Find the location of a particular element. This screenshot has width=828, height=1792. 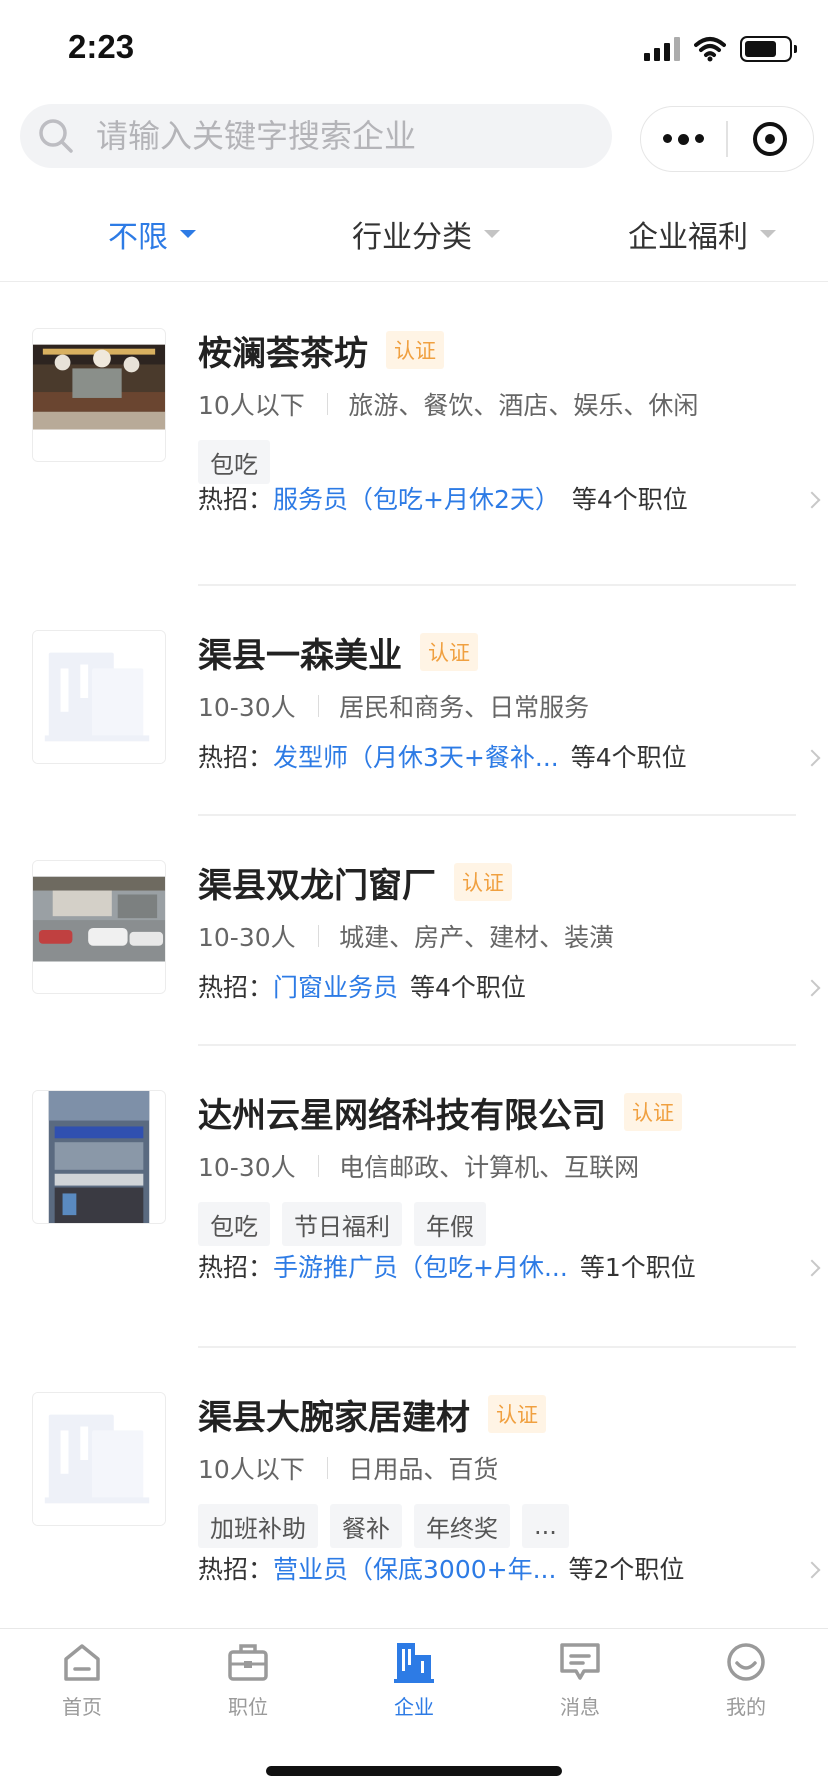

close-miniprogram-icon is located at coordinates (770, 139).